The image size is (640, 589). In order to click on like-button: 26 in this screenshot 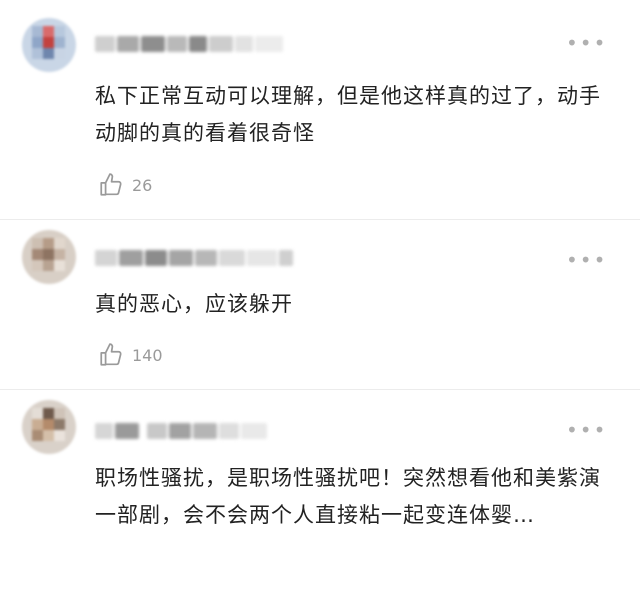, I will do `click(125, 185)`.